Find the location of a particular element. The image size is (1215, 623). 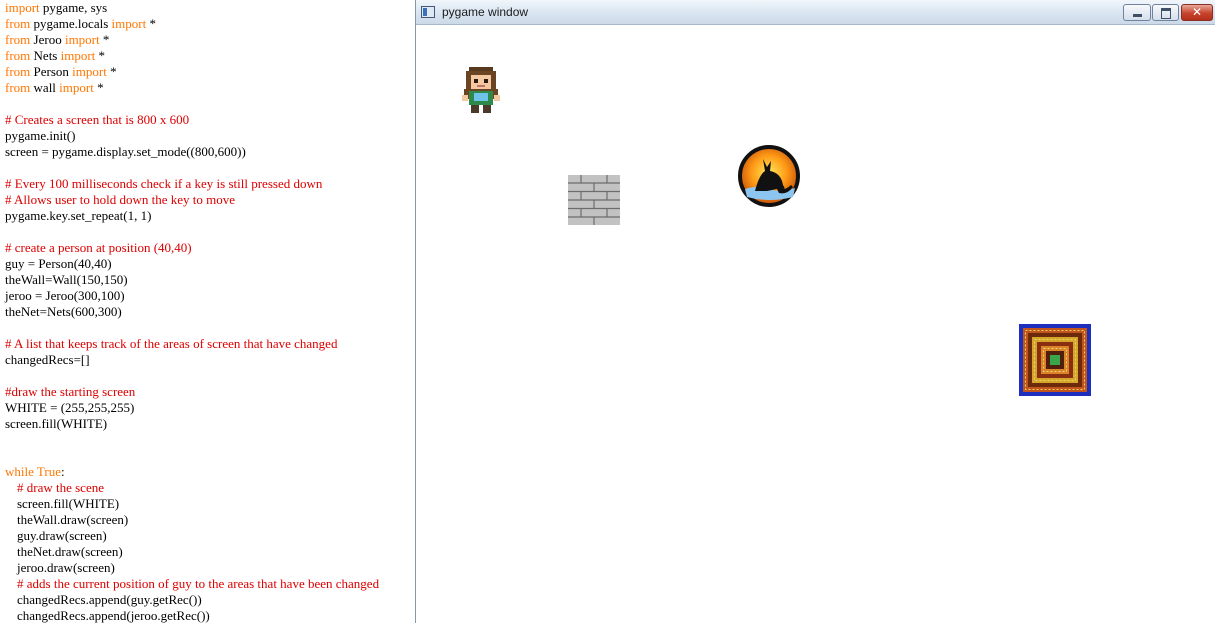

code-token: while is located at coordinates (19, 471).